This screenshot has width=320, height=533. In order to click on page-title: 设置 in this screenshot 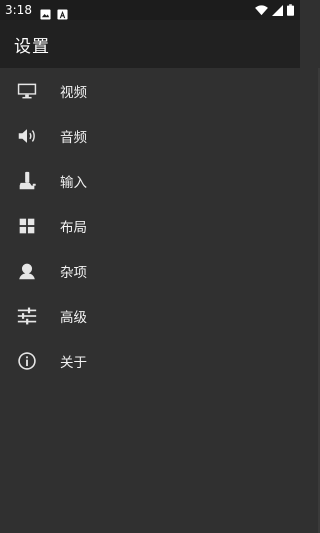, I will do `click(32, 46)`.